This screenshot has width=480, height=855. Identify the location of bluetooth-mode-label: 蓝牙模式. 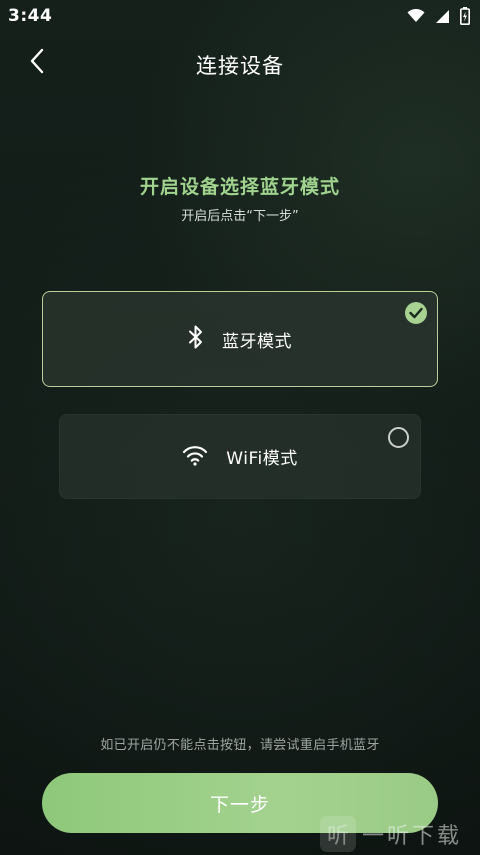
(257, 341).